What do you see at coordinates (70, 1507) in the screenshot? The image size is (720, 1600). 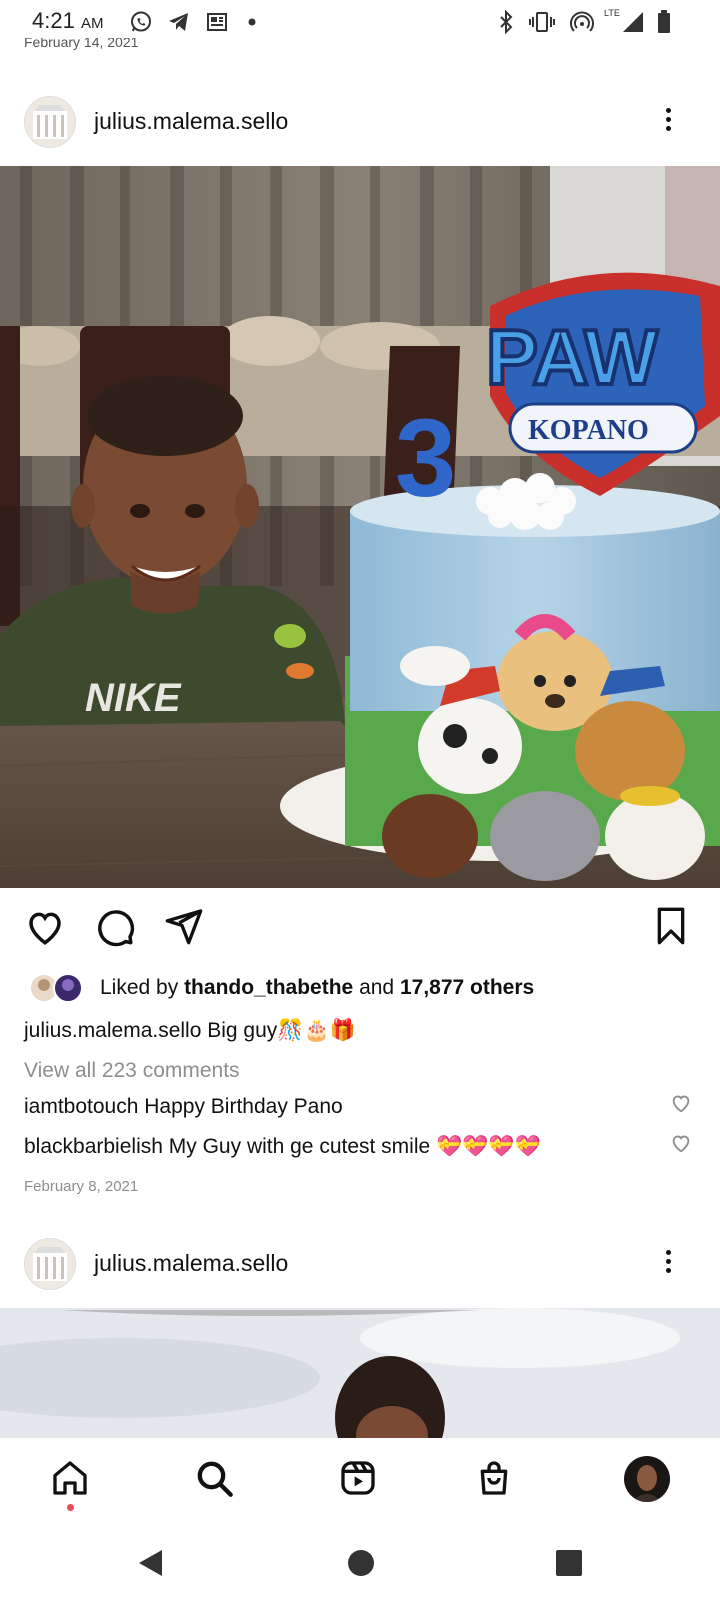 I see `home-notification-dot` at bounding box center [70, 1507].